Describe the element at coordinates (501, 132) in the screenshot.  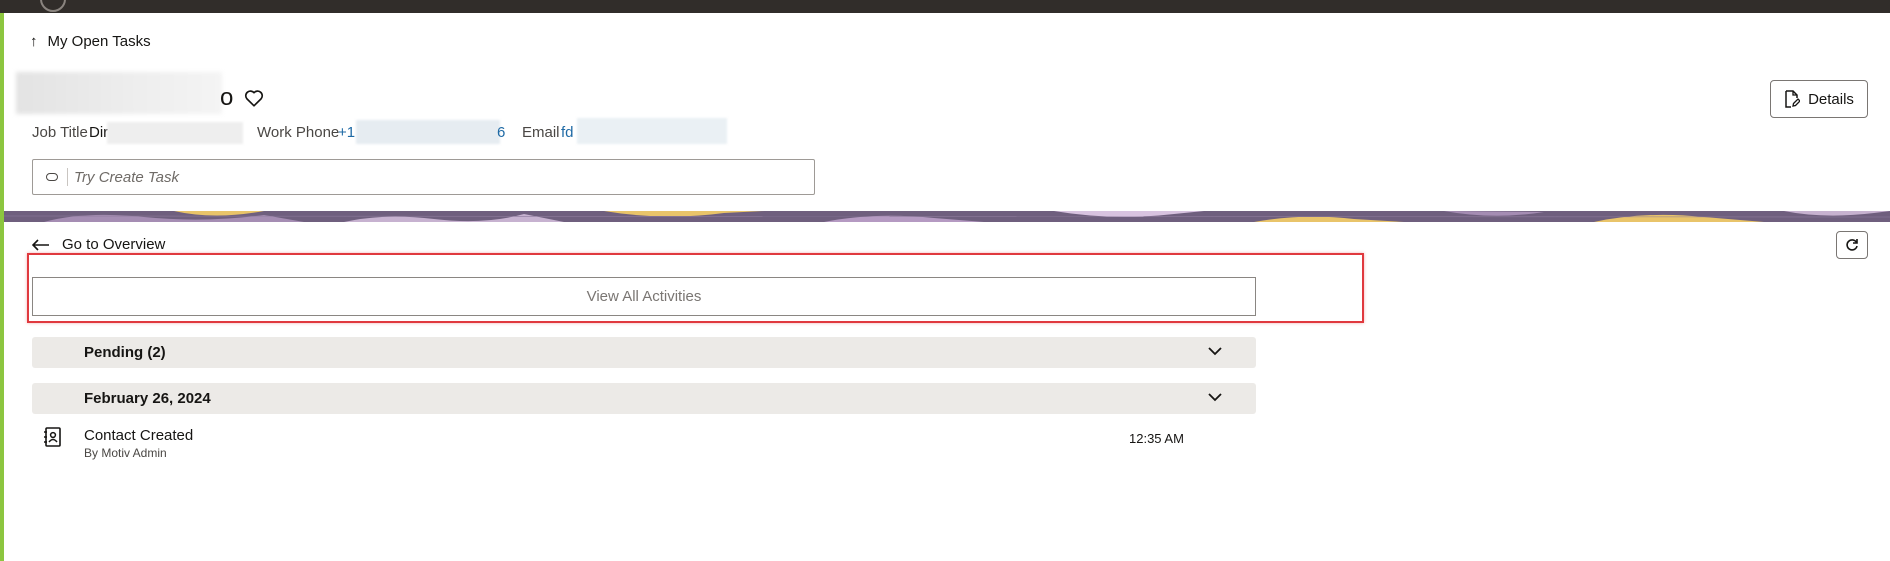
I see `work-phone-suffix: 6` at that location.